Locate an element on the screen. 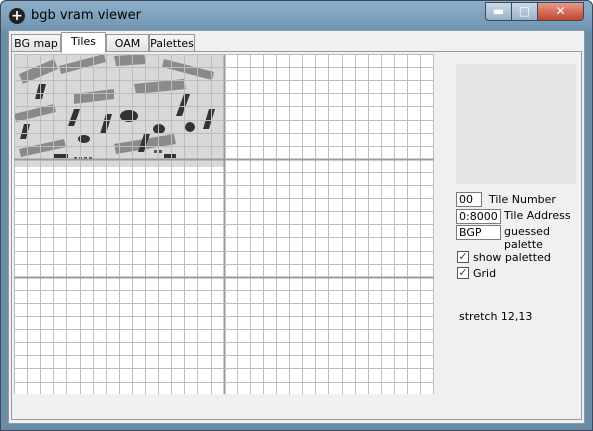 Image resolution: width=593 pixels, height=431 pixels. tab-bg-map: BG map is located at coordinates (36, 43).